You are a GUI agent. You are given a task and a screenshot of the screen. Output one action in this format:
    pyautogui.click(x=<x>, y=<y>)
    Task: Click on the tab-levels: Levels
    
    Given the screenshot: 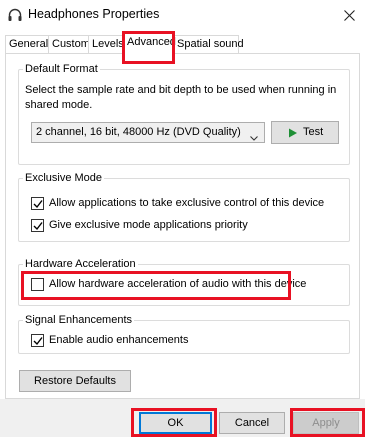 What is the action you would take?
    pyautogui.click(x=106, y=44)
    